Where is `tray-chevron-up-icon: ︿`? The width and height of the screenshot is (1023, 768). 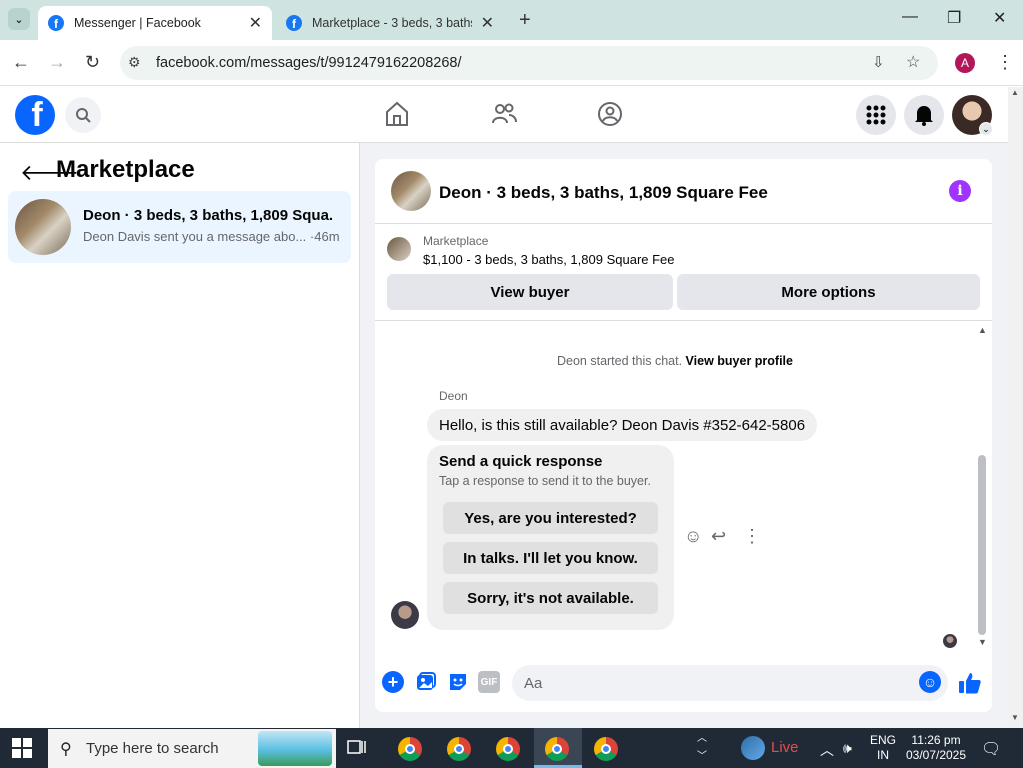
tray-chevron-up-icon: ︿ is located at coordinates (827, 750).